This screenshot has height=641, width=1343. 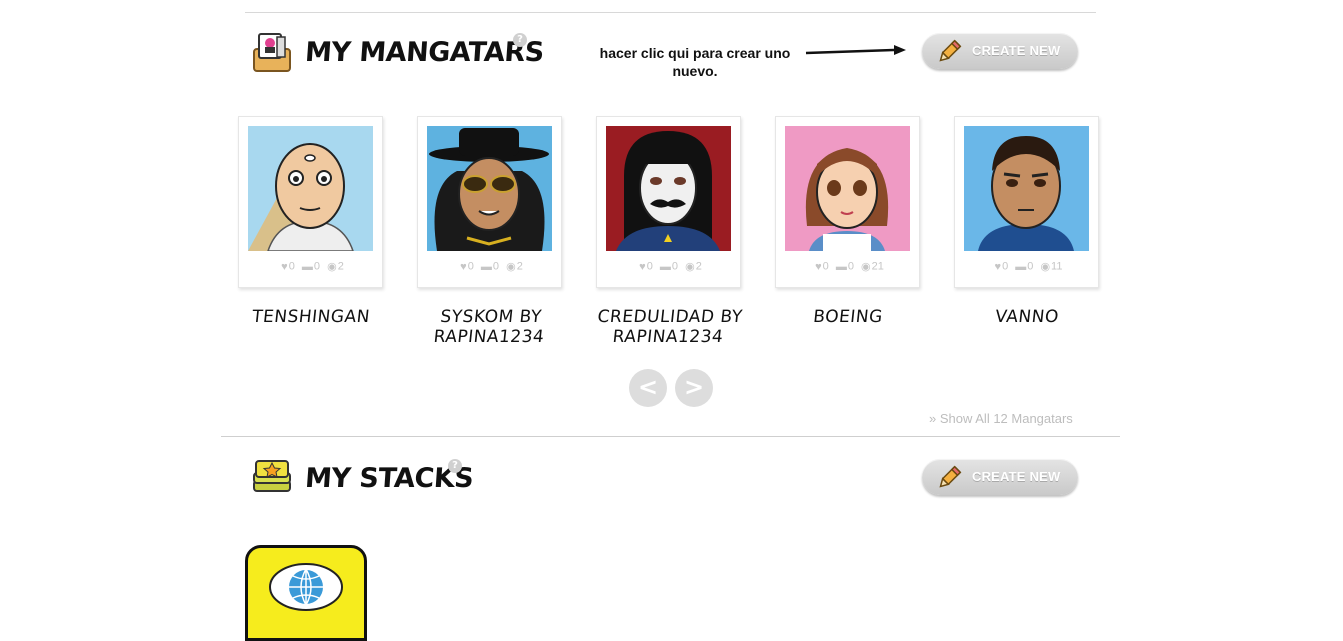 I want to click on section-divider, so click(x=670, y=436).